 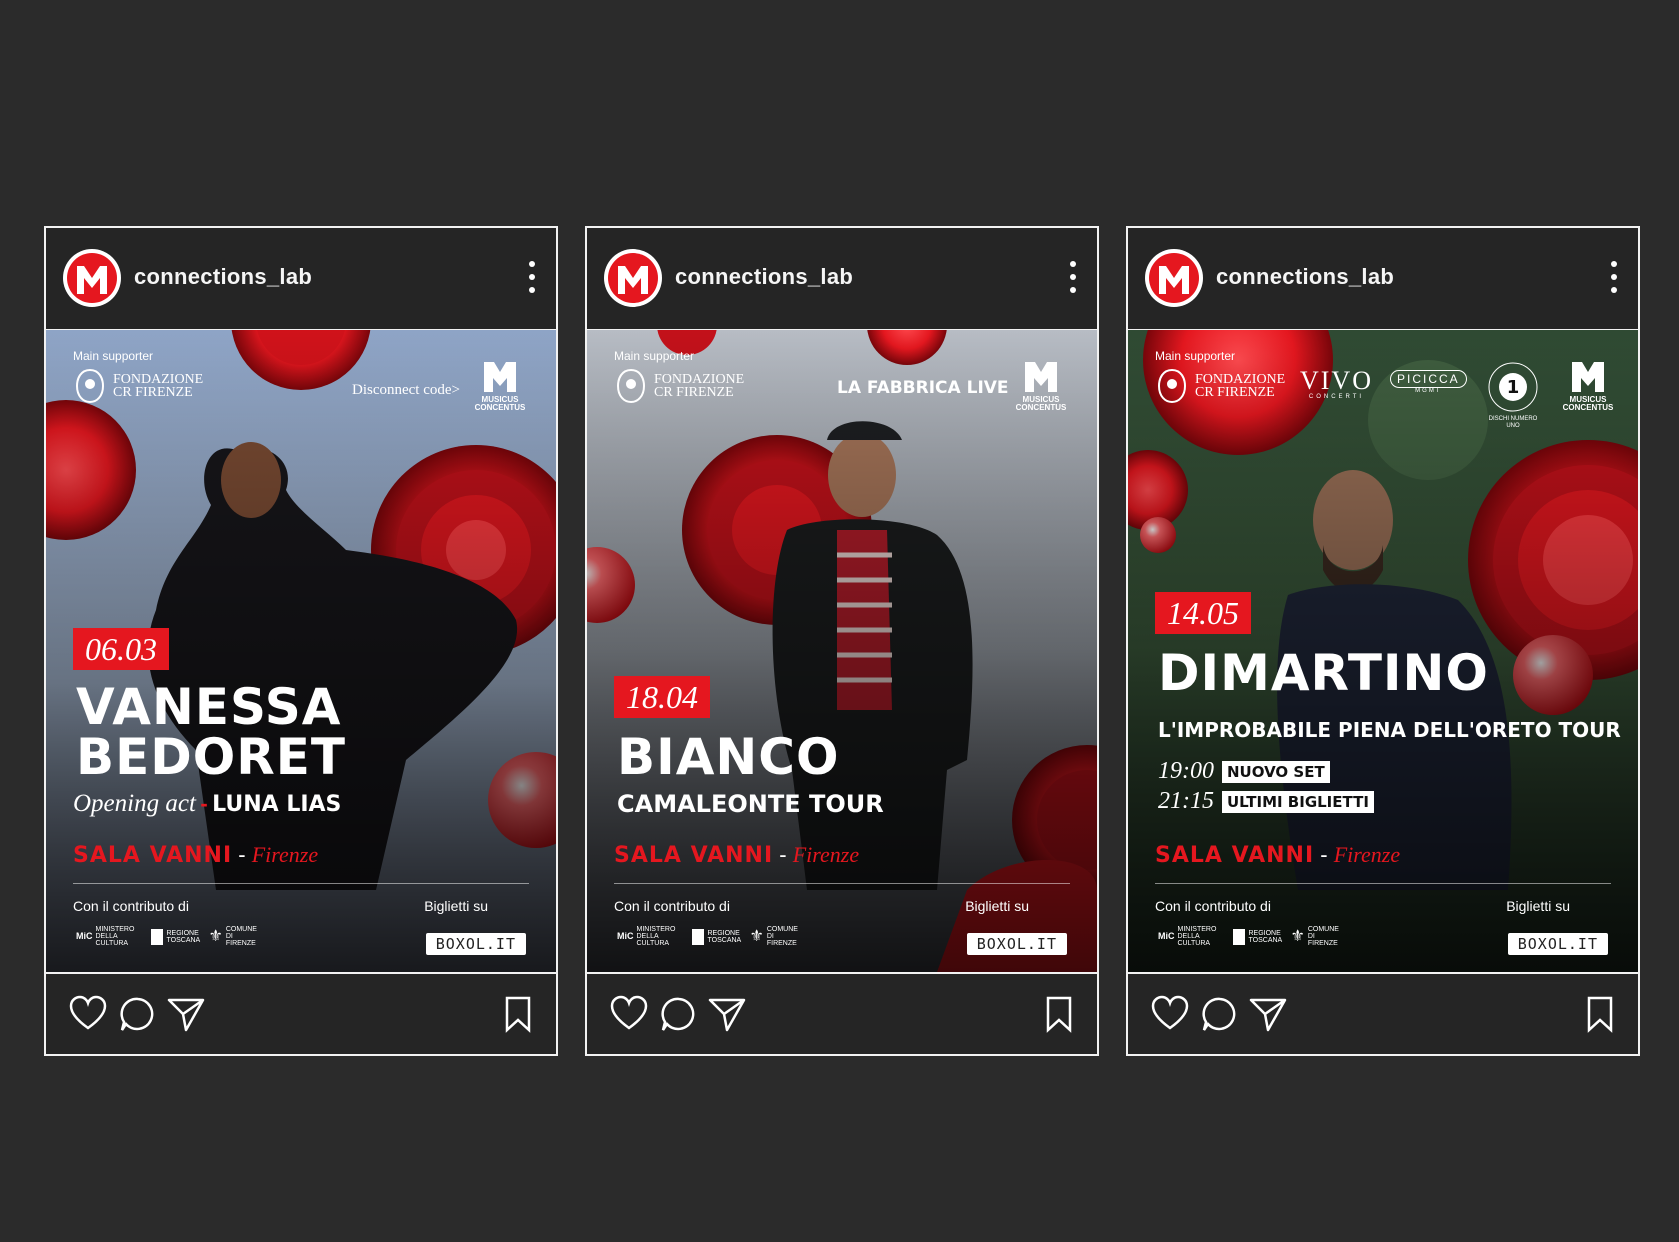 What do you see at coordinates (750, 804) in the screenshot?
I see `tour-name: CAMALEONTE TOUR` at bounding box center [750, 804].